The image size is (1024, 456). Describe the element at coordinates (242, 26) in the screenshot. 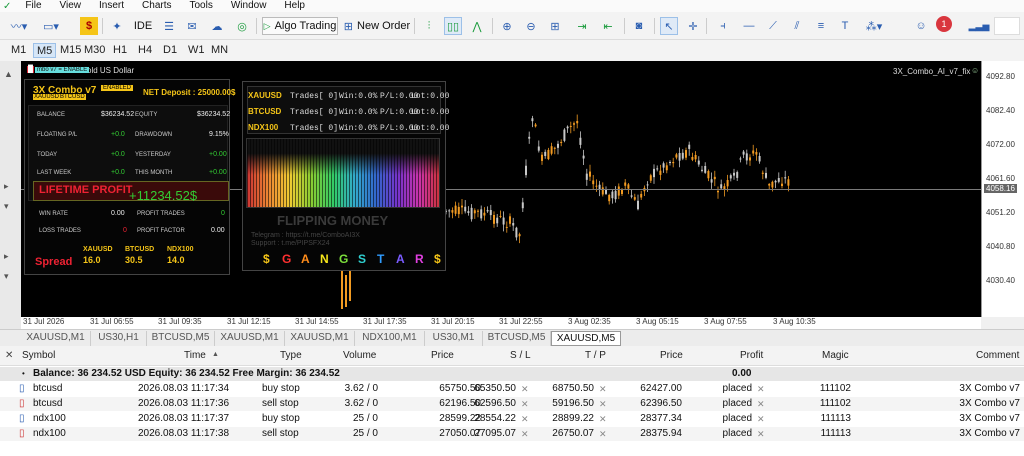

I see `signals-icon: ◎` at that location.